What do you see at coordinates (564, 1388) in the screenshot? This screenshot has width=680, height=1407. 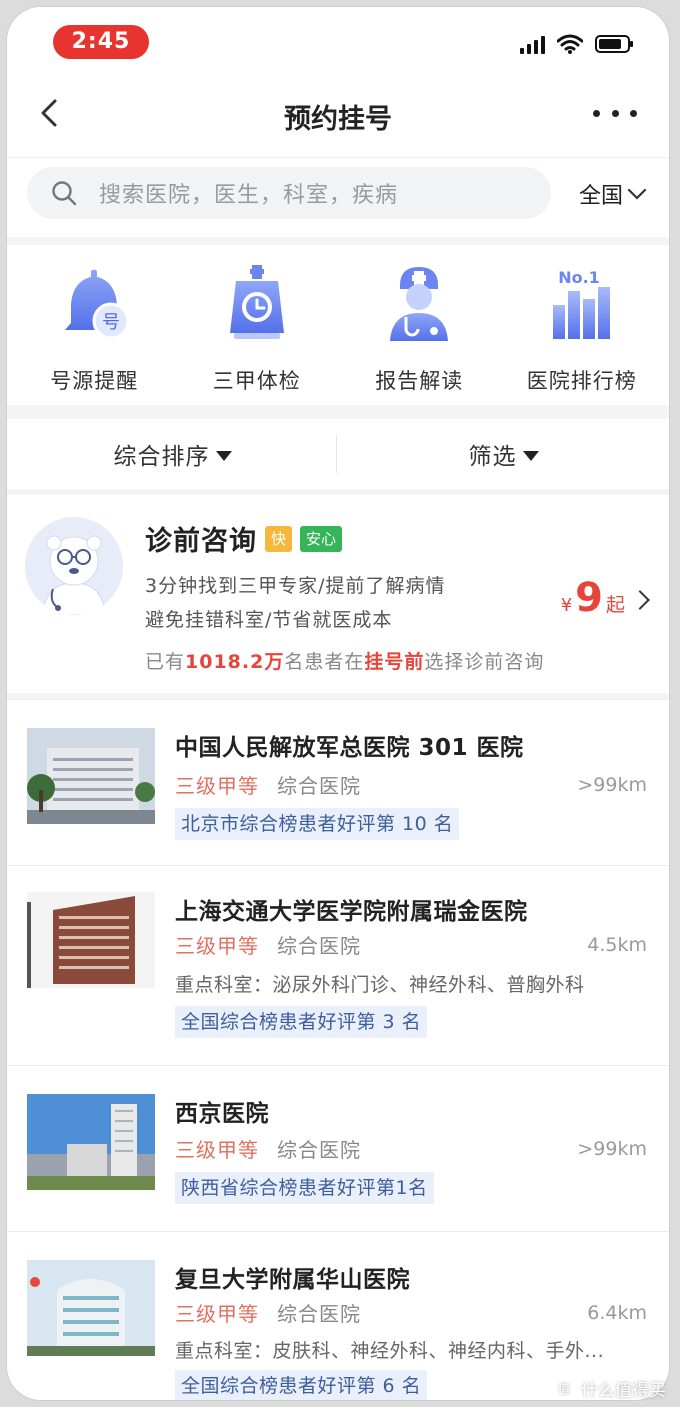 I see `watermark-logo: 值` at bounding box center [564, 1388].